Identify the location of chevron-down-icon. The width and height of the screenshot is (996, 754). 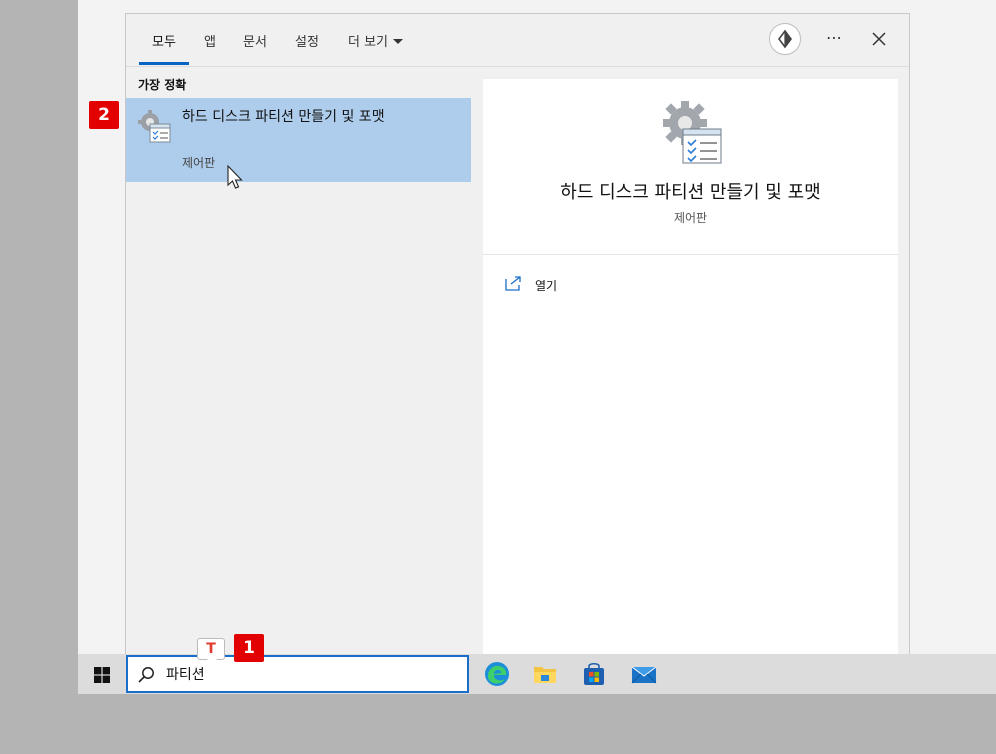
(398, 41).